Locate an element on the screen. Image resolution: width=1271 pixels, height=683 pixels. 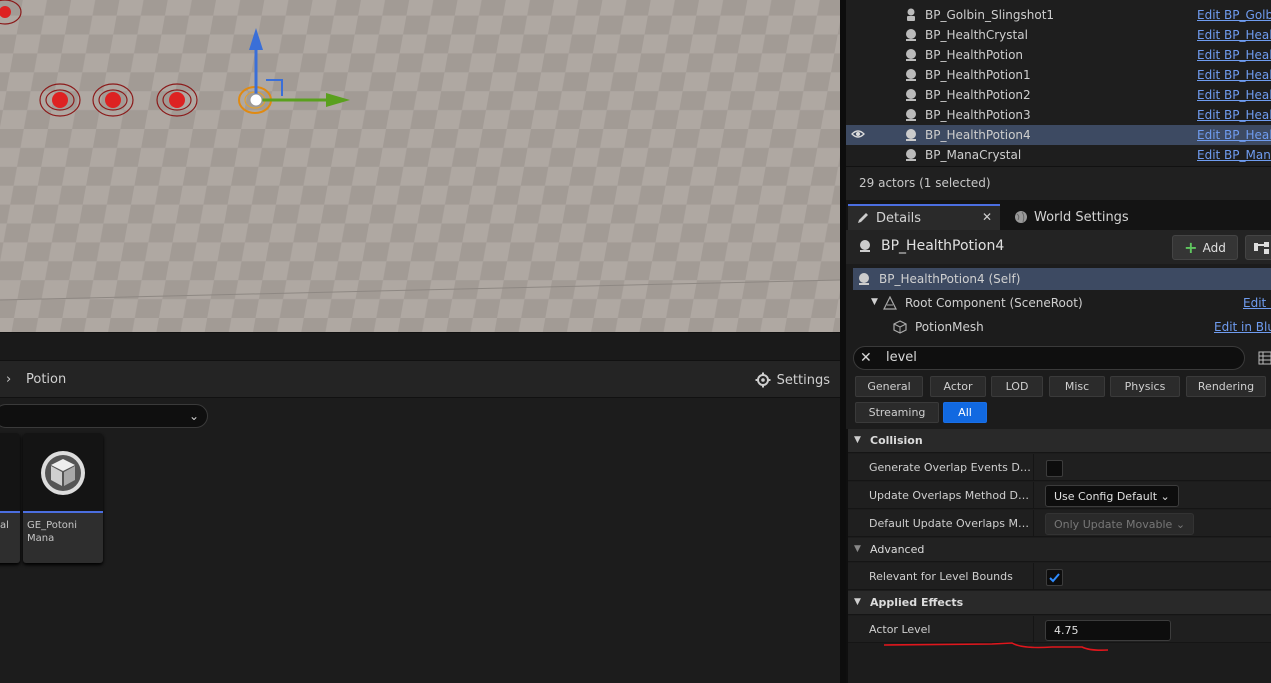
category-label: Advanced is located at coordinates (897, 549).